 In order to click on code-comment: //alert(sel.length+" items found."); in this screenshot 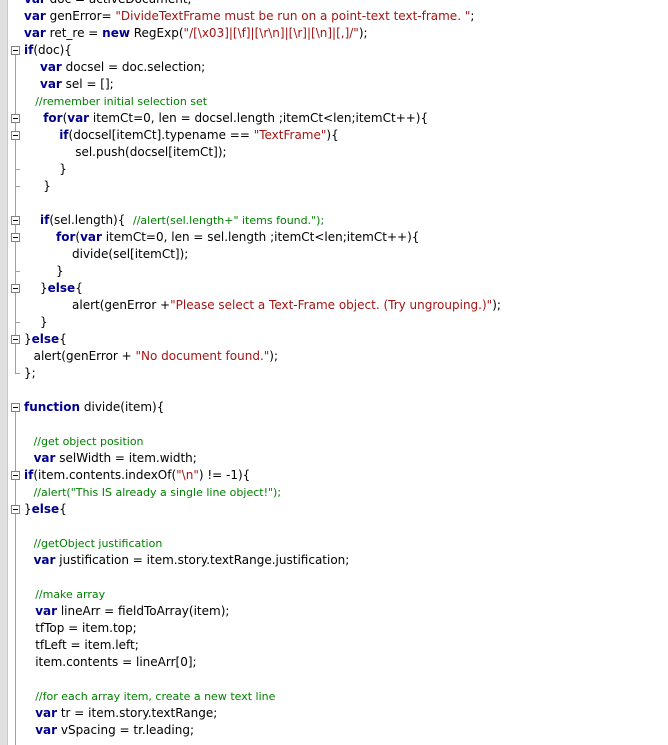, I will do `click(229, 220)`.